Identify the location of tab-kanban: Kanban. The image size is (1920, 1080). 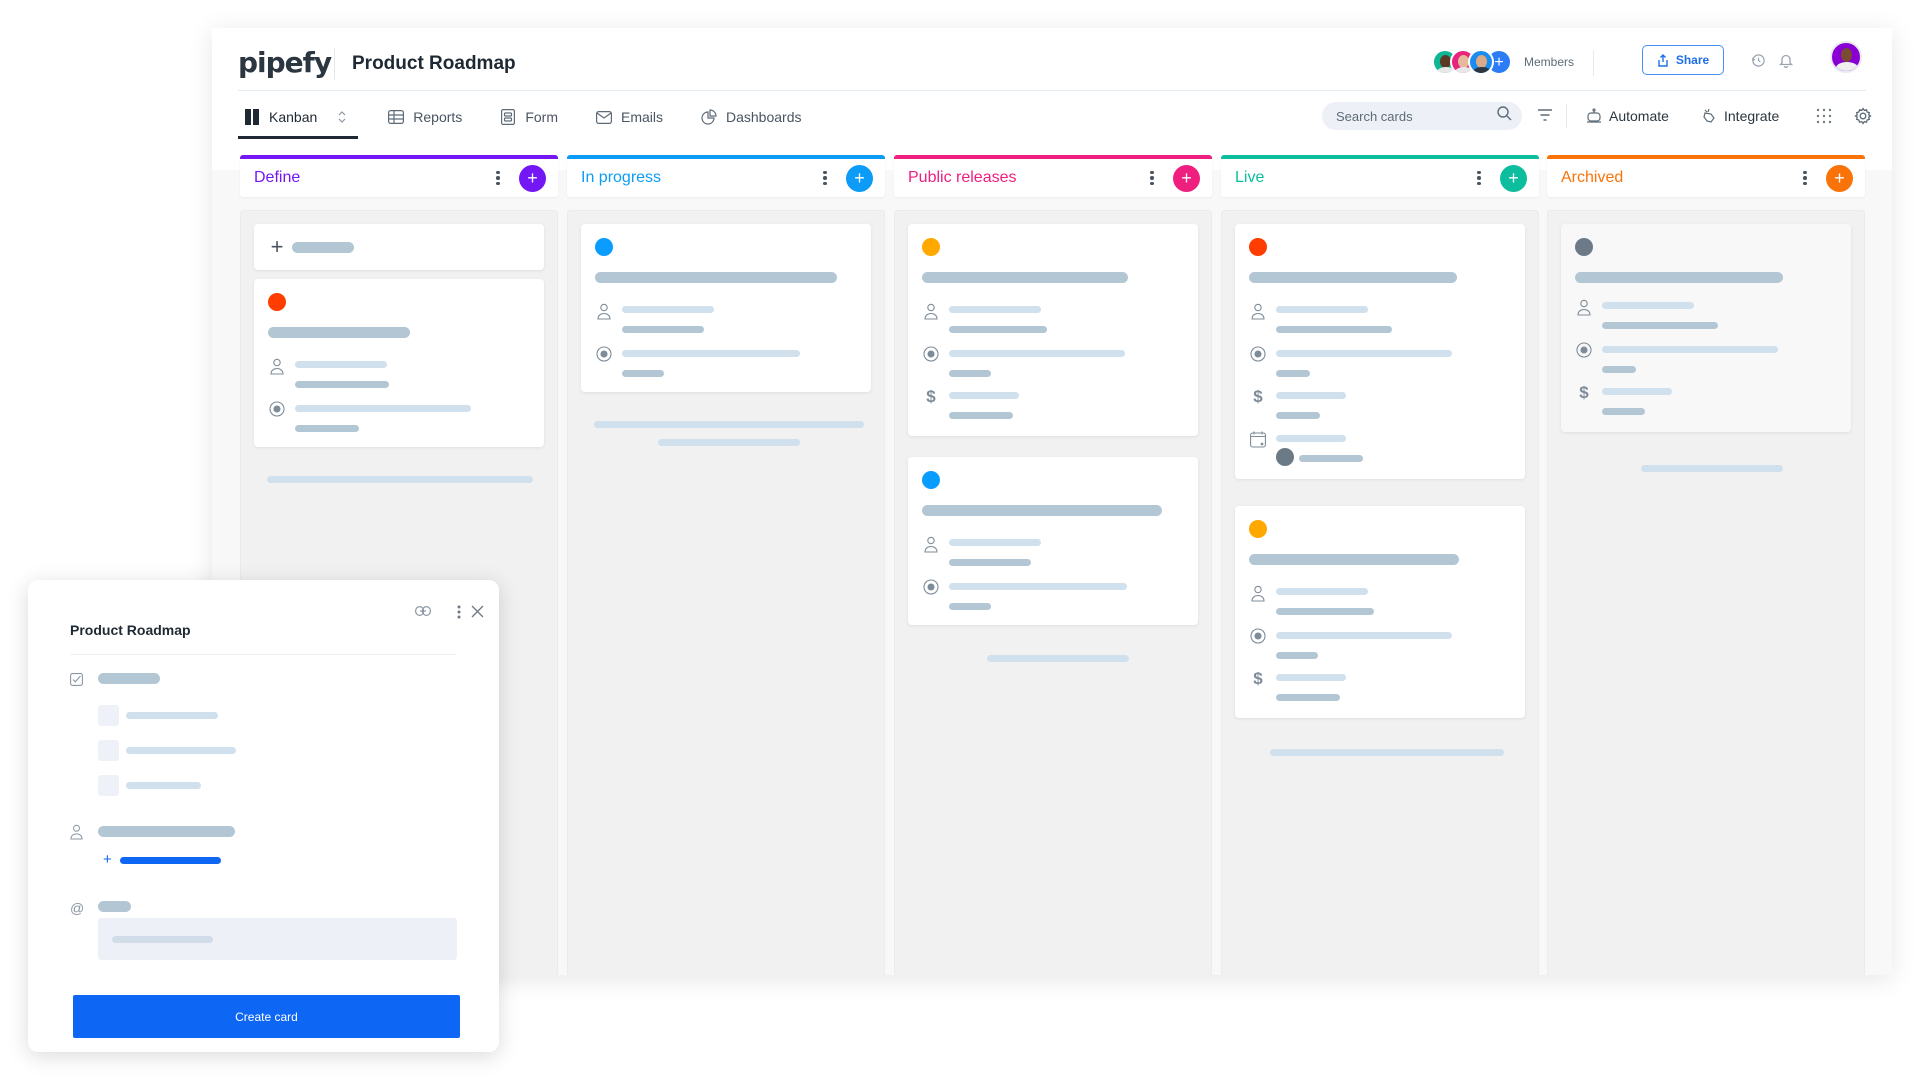
(298, 118).